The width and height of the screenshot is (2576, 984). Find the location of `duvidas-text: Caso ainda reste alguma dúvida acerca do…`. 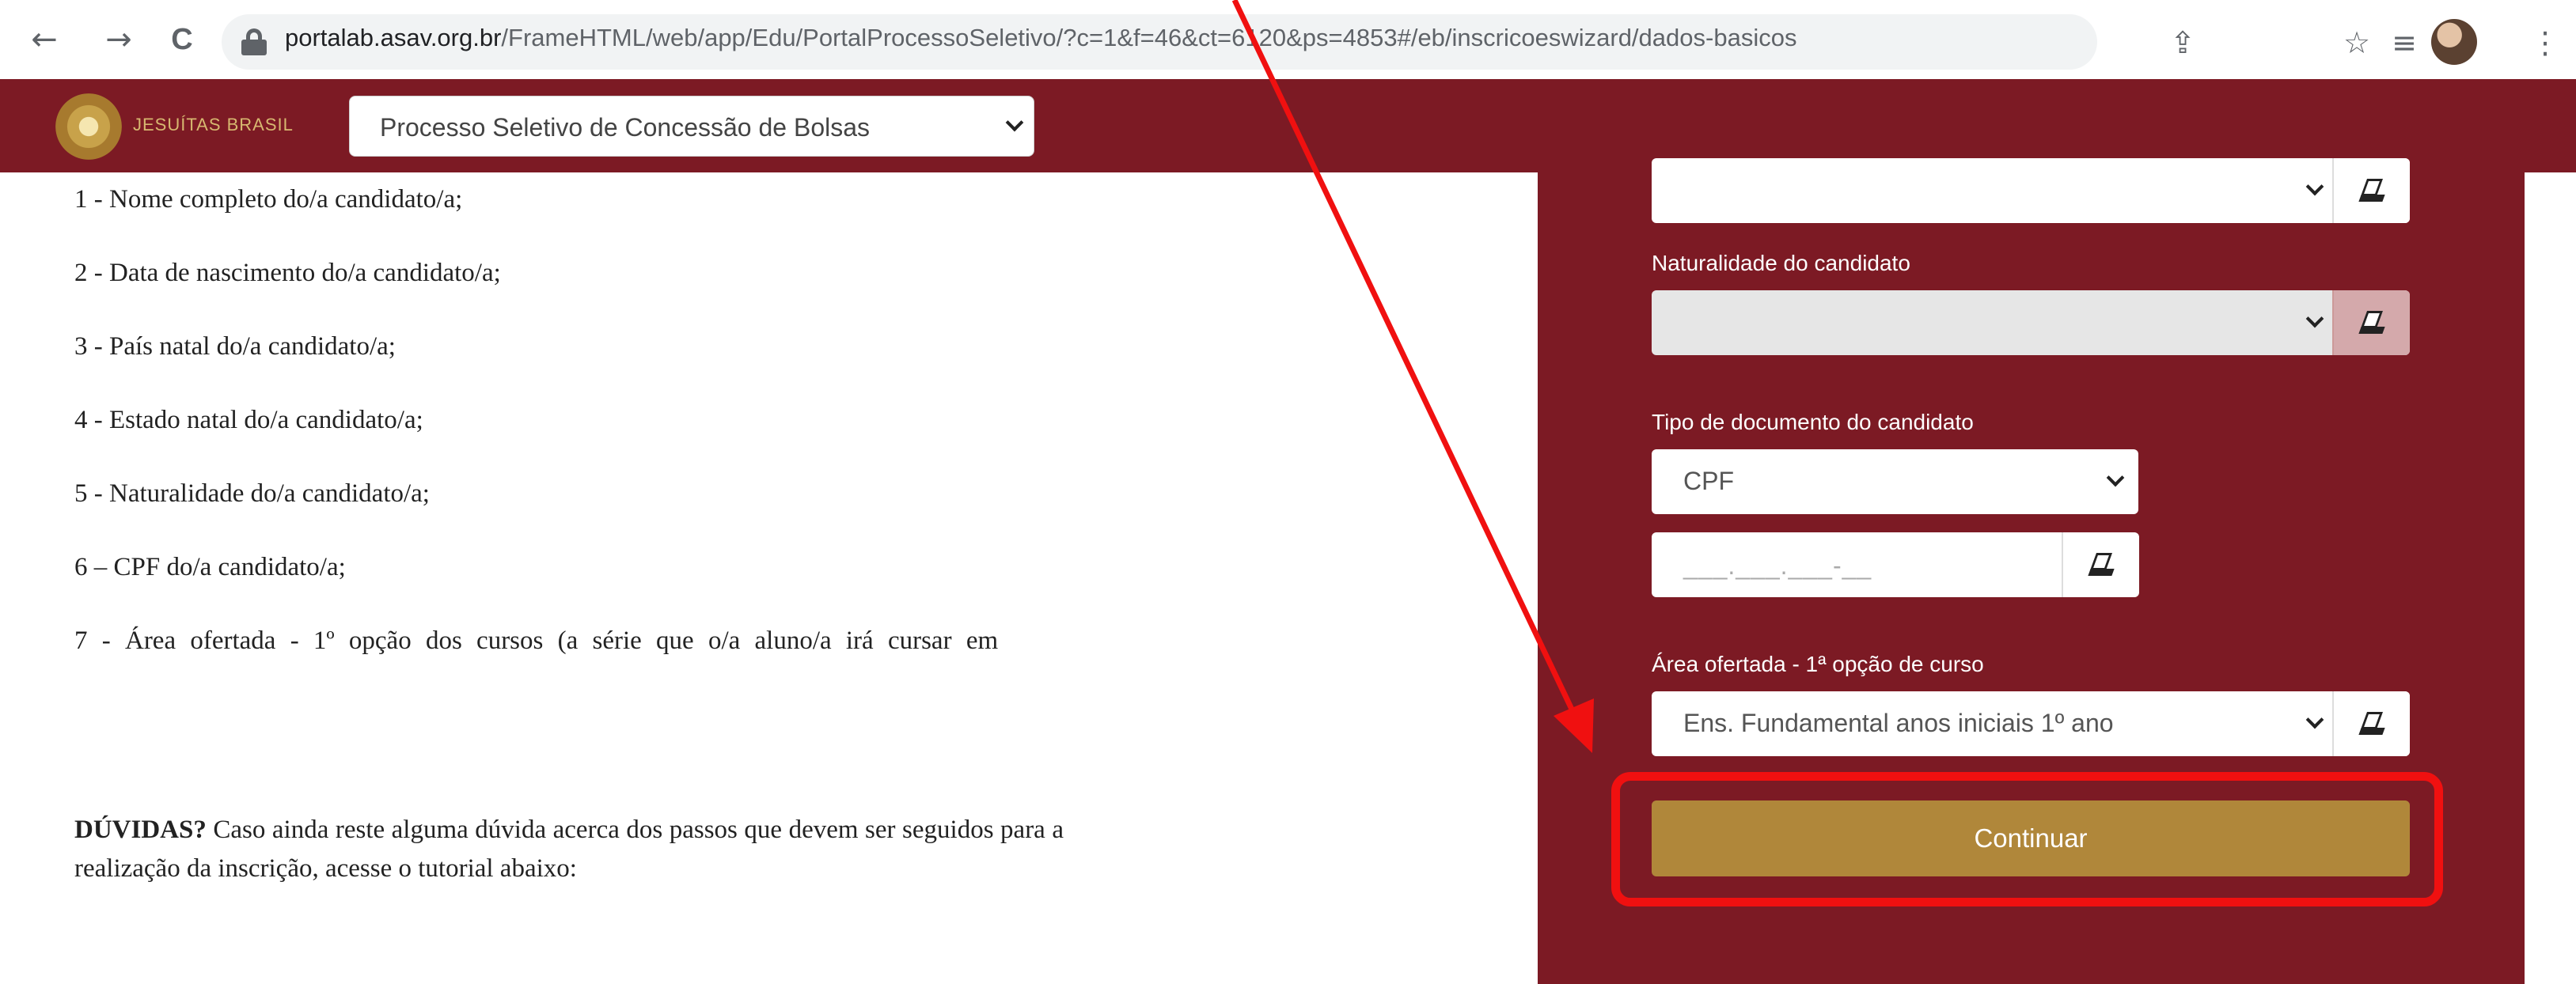

duvidas-text: Caso ainda reste alguma dúvida acerca do… is located at coordinates (569, 849).